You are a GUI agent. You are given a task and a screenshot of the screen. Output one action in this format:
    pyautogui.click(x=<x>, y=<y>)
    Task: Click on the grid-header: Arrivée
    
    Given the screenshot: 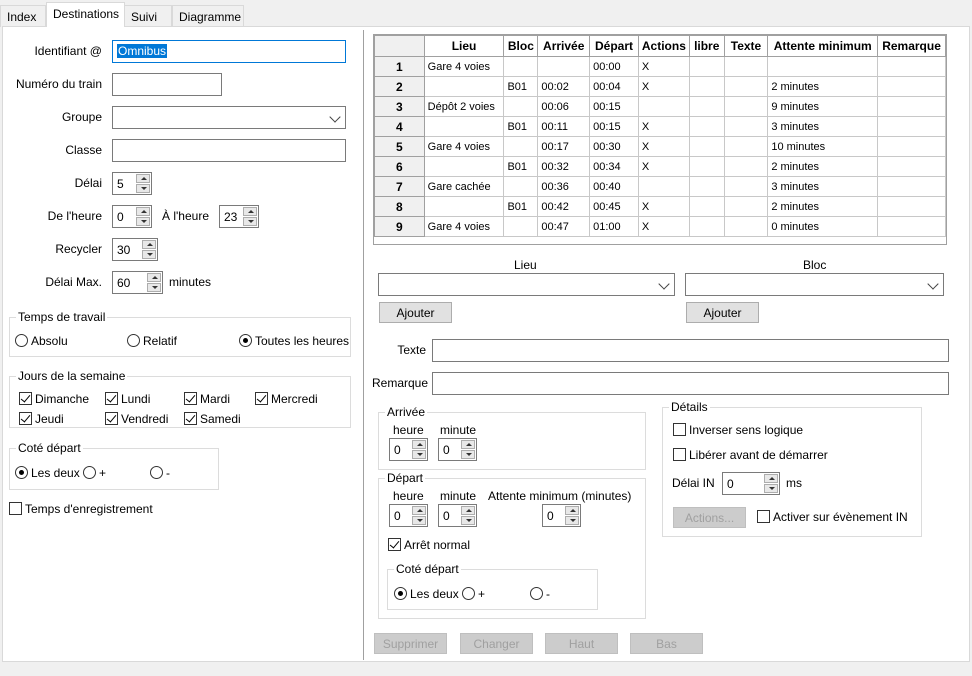 What is the action you would take?
    pyautogui.click(x=564, y=46)
    